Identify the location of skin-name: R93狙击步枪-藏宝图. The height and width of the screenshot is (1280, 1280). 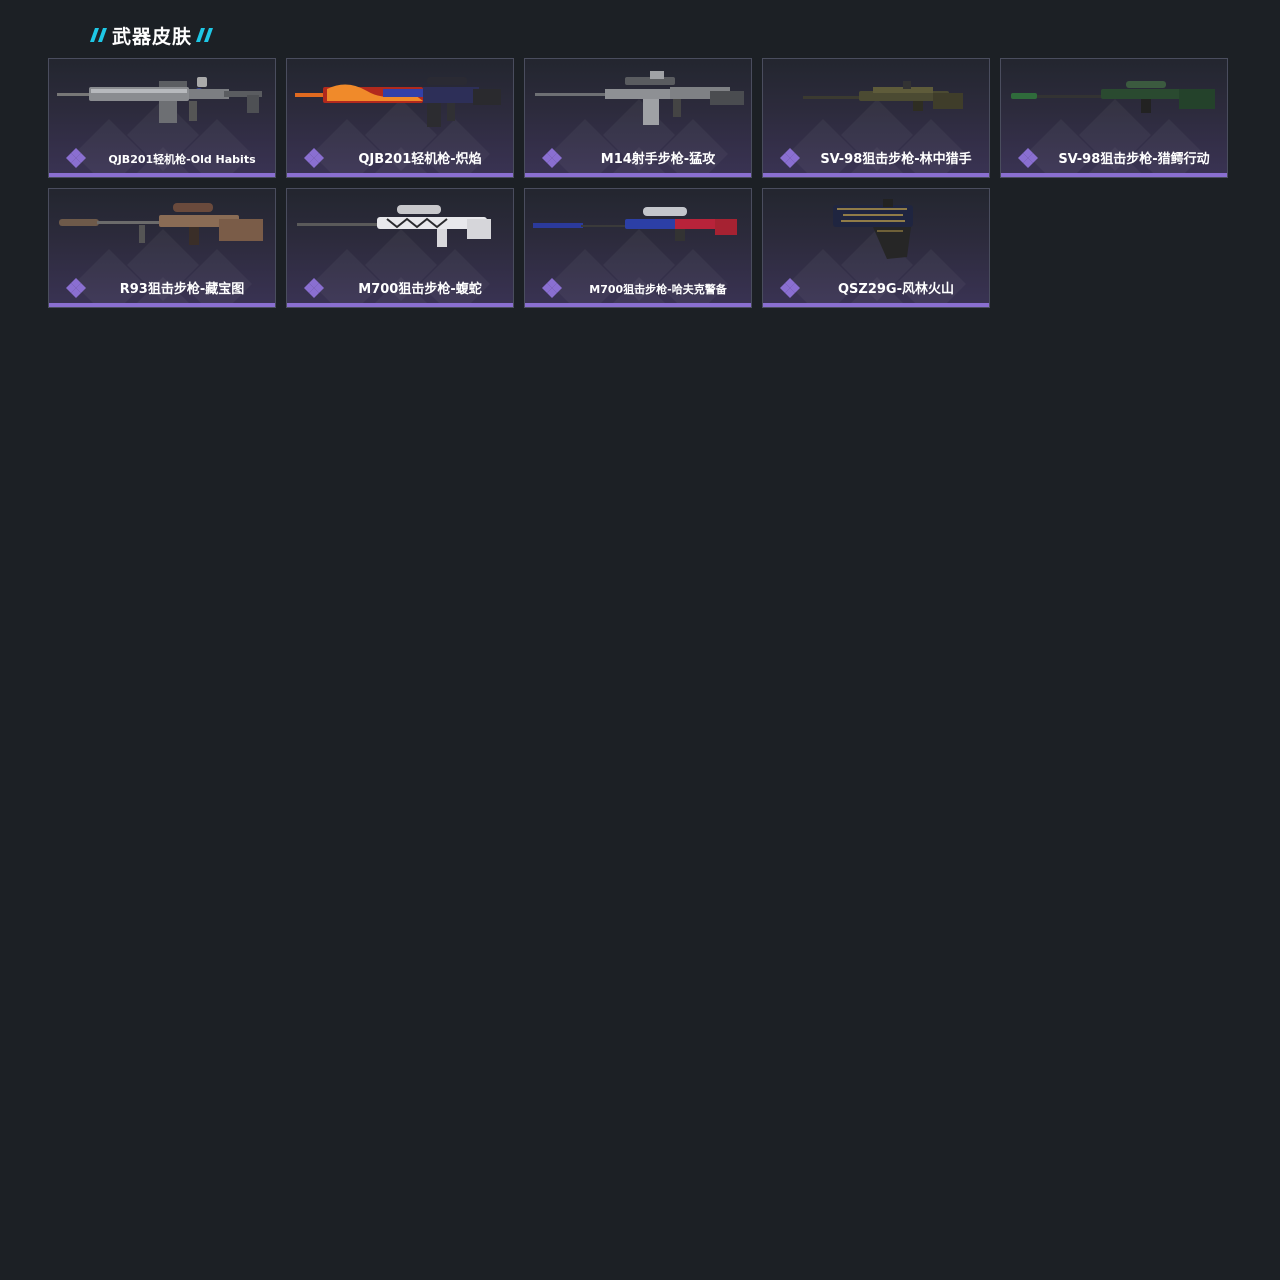
(182, 289).